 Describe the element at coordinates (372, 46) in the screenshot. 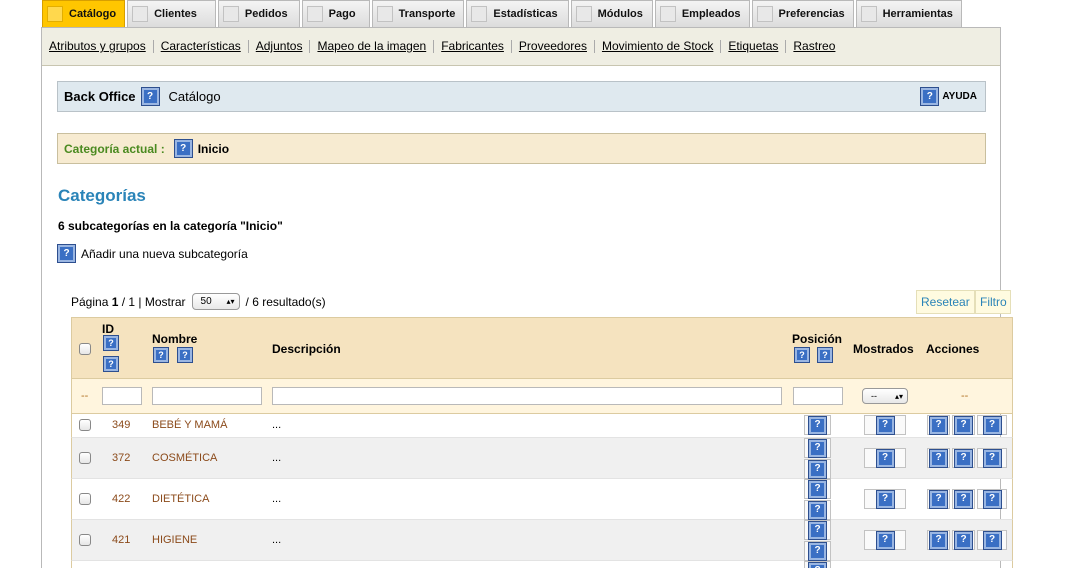

I see `subnav-mapeo: Mapeo de la imagen` at that location.